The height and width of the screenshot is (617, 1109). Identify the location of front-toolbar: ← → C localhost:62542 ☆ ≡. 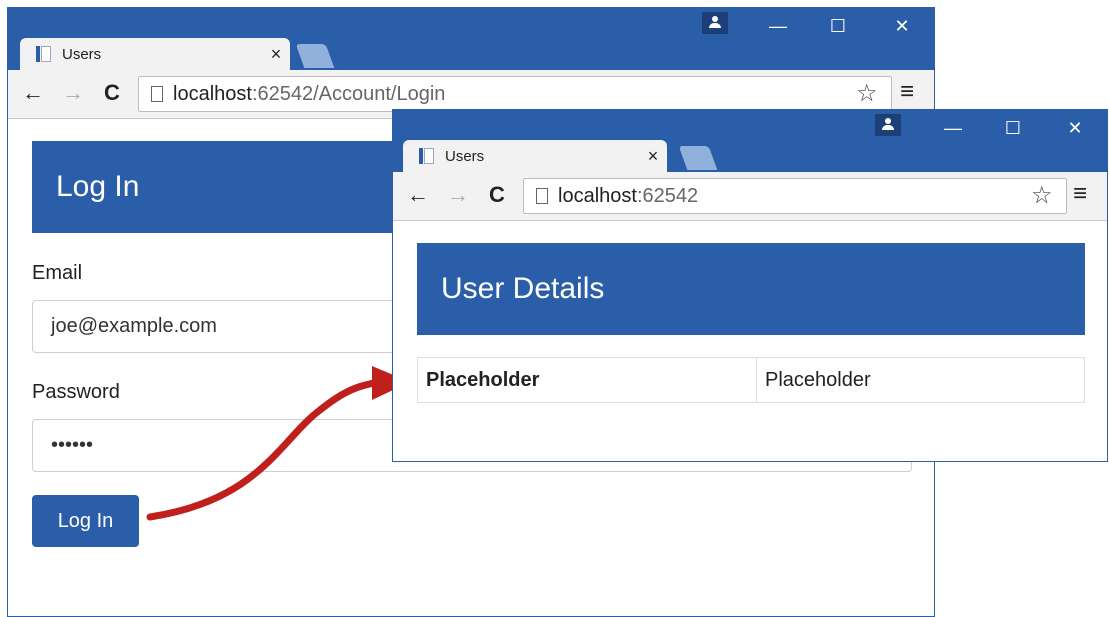
(750, 196).